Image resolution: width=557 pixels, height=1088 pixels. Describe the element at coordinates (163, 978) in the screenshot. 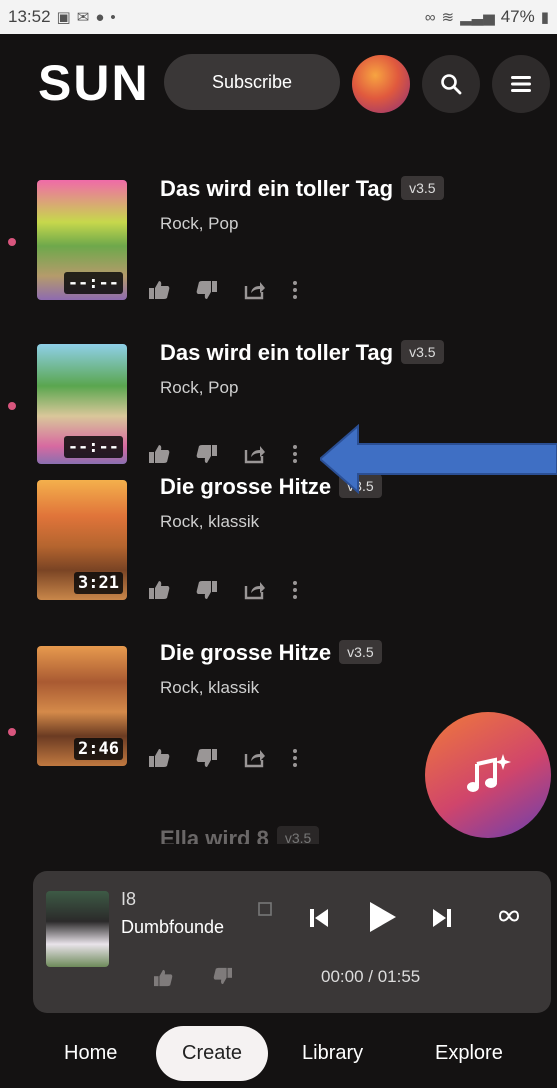

I see `player-thumbs-up-icon` at that location.